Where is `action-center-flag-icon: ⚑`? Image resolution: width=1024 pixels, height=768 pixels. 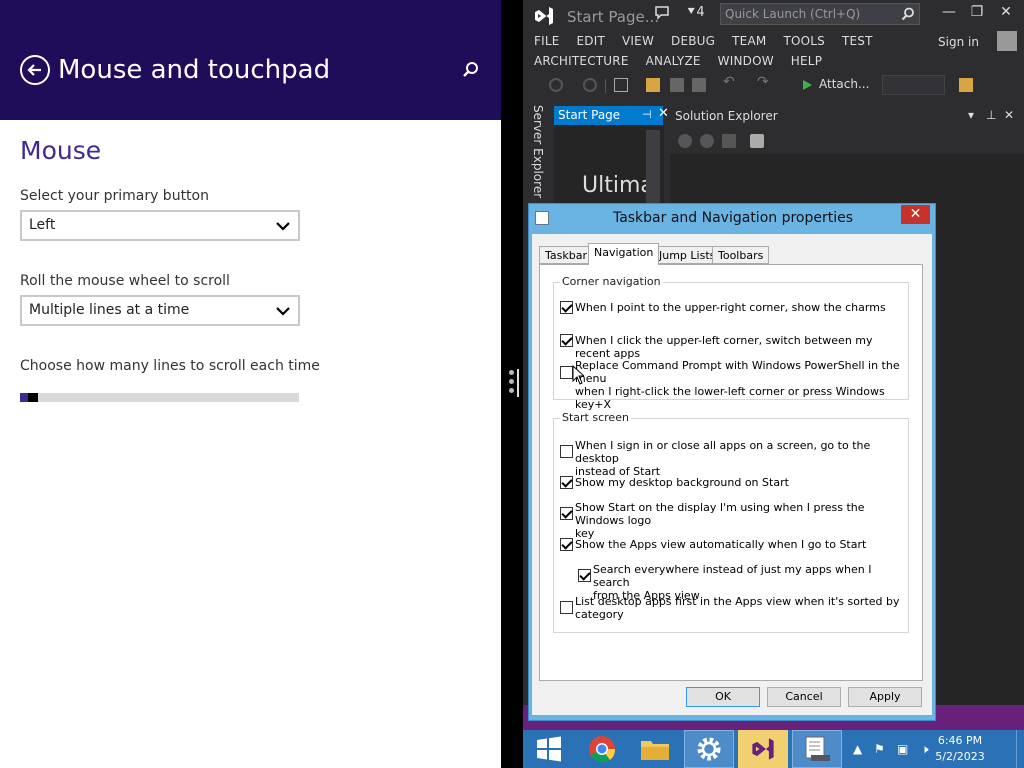
action-center-flag-icon: ⚑ is located at coordinates (879, 749).